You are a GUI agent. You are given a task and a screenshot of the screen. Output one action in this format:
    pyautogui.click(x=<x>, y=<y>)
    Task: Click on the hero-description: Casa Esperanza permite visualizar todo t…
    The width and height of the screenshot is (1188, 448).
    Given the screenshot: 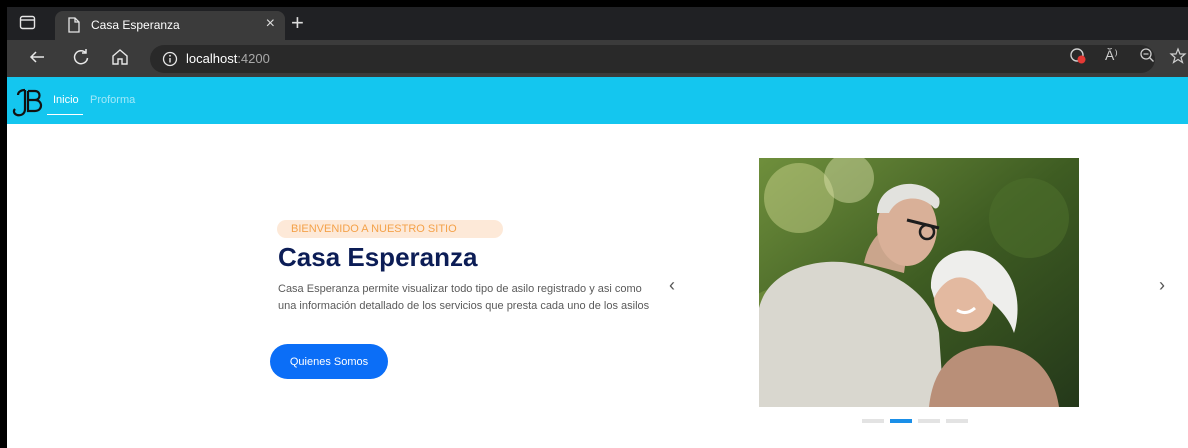 What is the action you would take?
    pyautogui.click(x=464, y=297)
    